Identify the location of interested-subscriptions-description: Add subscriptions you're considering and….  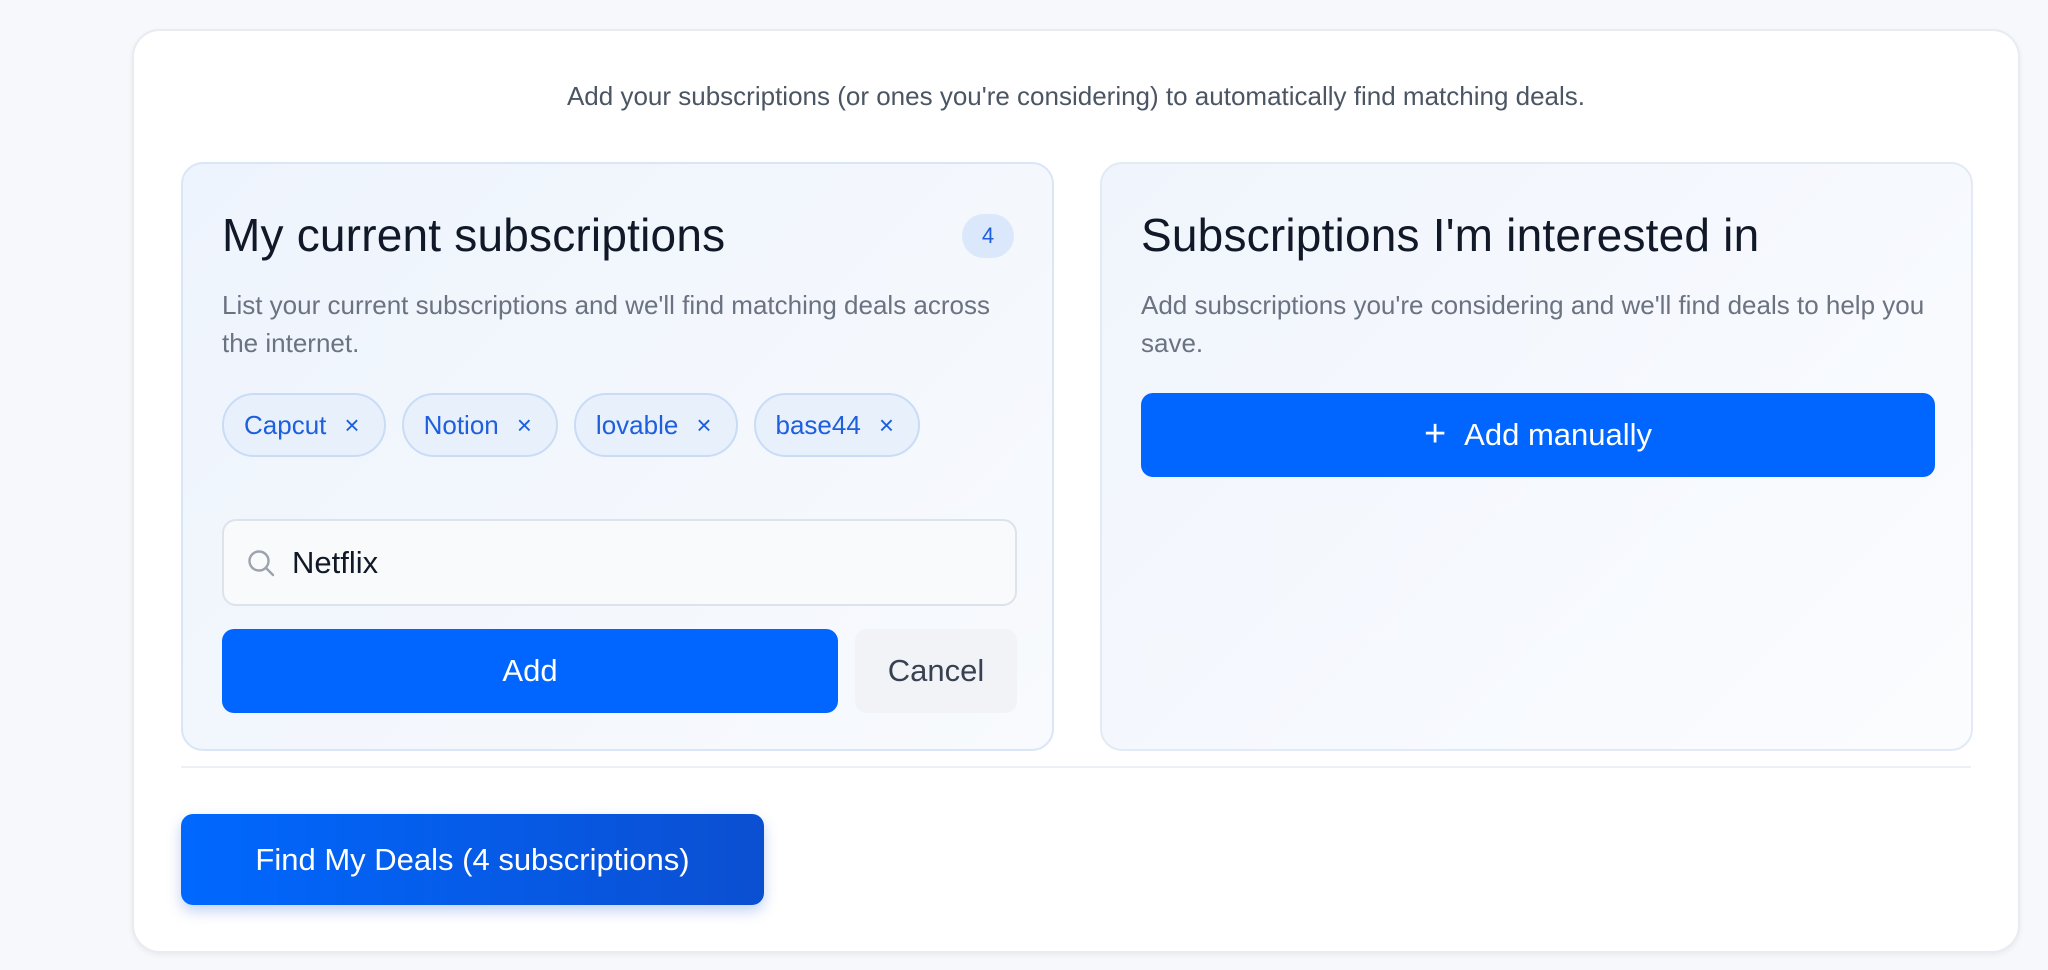
(1533, 324).